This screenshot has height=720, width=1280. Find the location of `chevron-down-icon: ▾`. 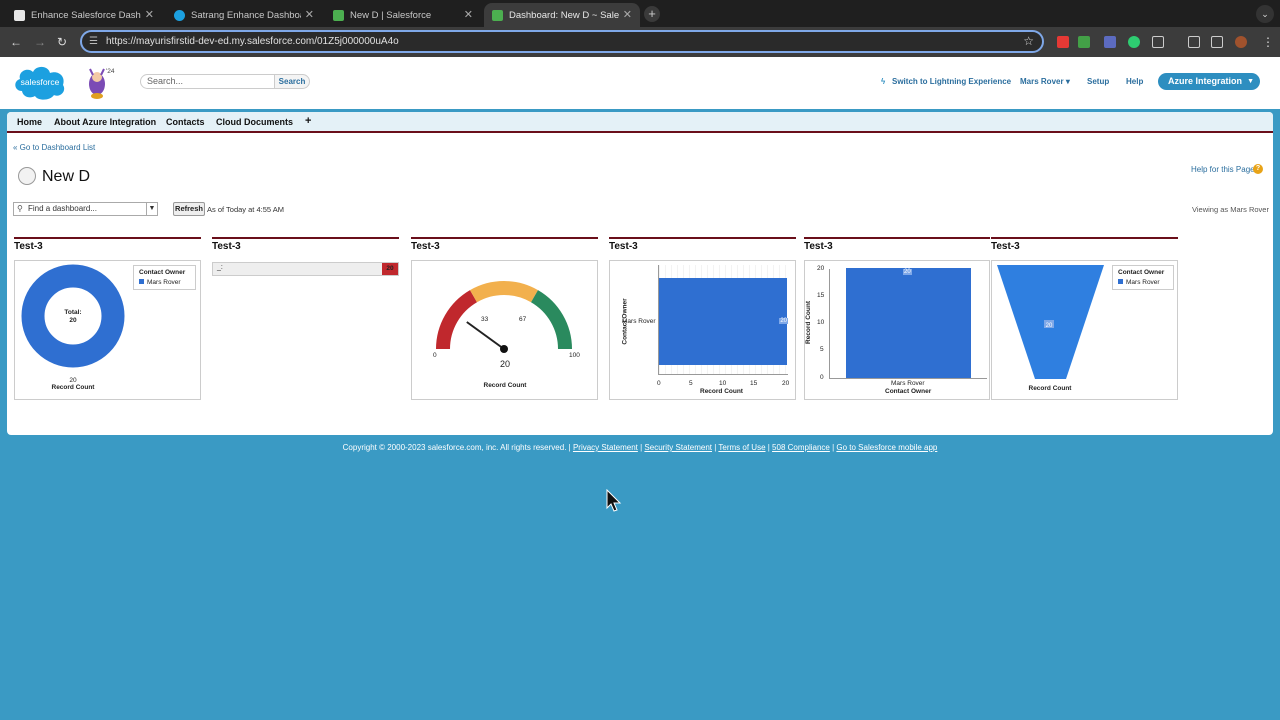

chevron-down-icon: ▾ is located at coordinates (1067, 81).